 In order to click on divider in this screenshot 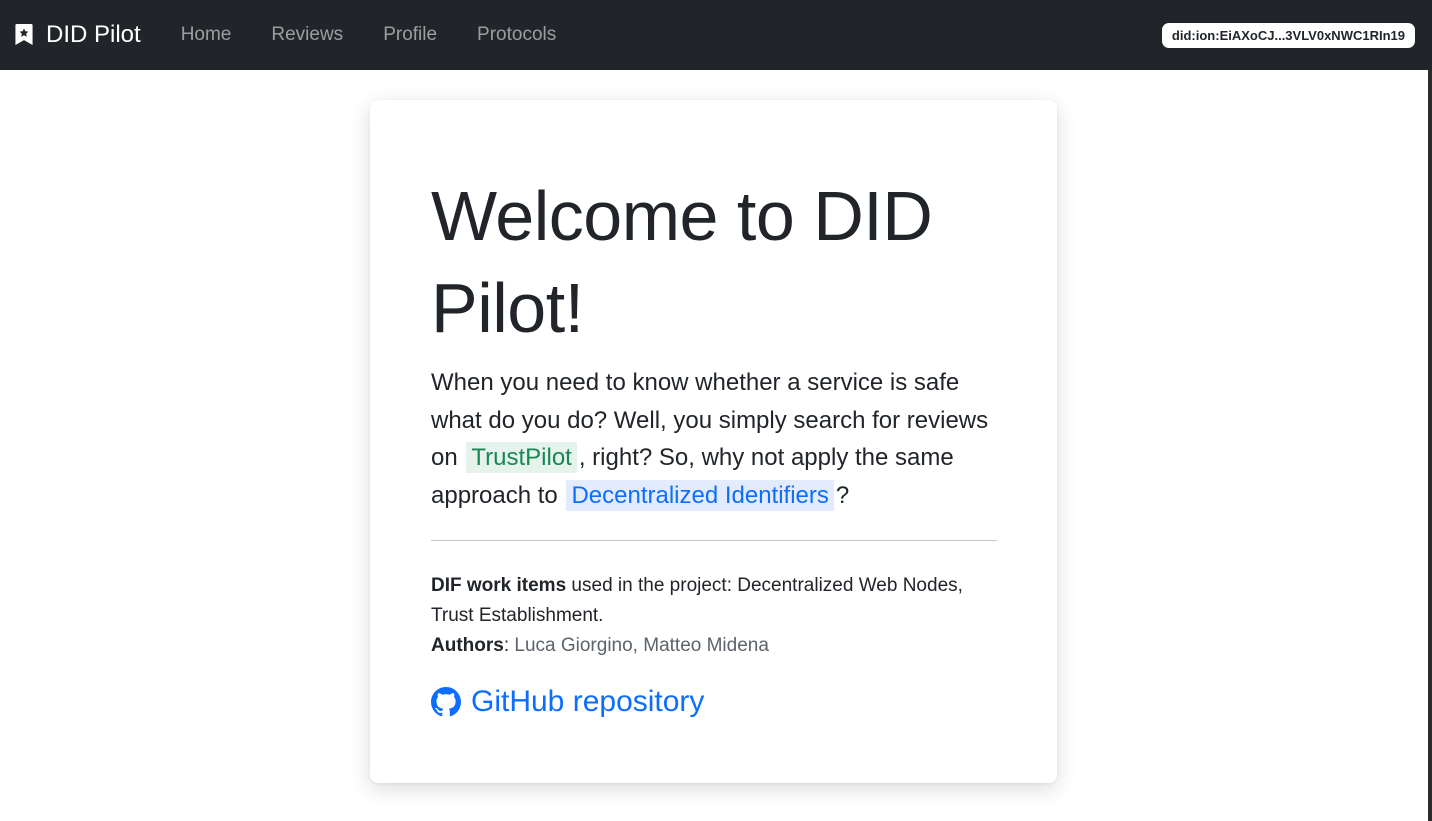, I will do `click(714, 540)`.